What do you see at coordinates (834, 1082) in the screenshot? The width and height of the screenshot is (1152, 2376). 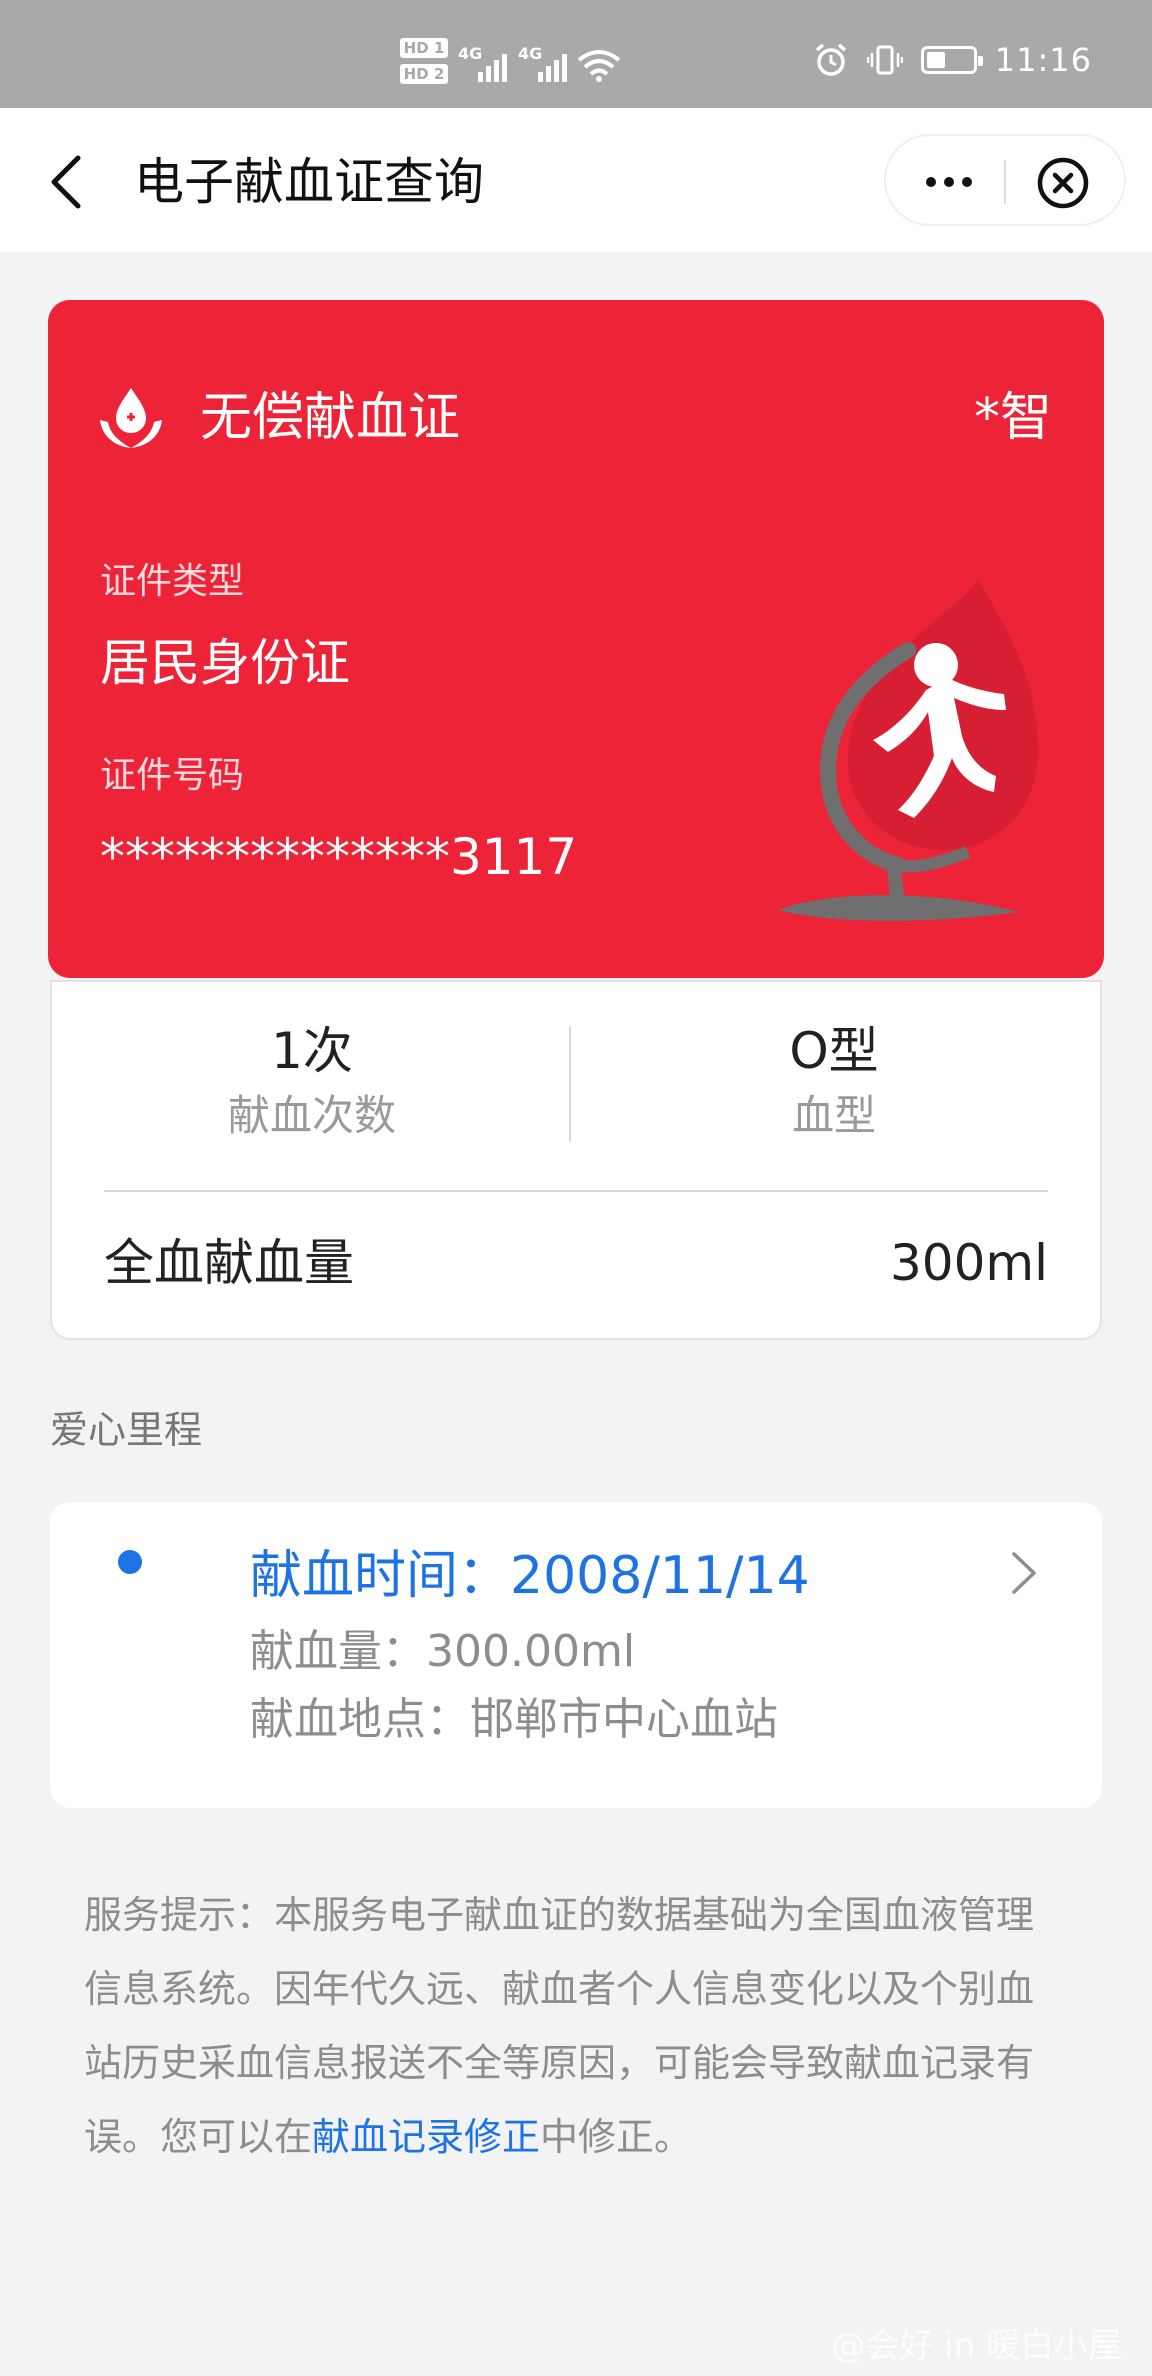 I see `blood-type-stat: O型 血型` at bounding box center [834, 1082].